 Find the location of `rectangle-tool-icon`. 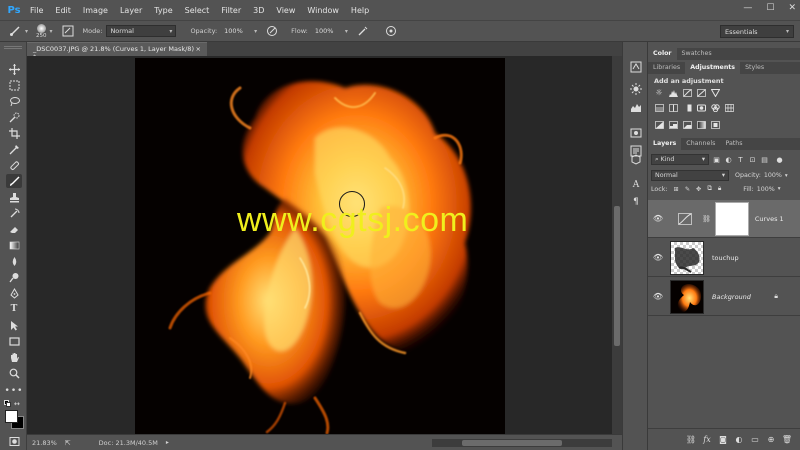

rectangle-tool-icon is located at coordinates (14, 341).